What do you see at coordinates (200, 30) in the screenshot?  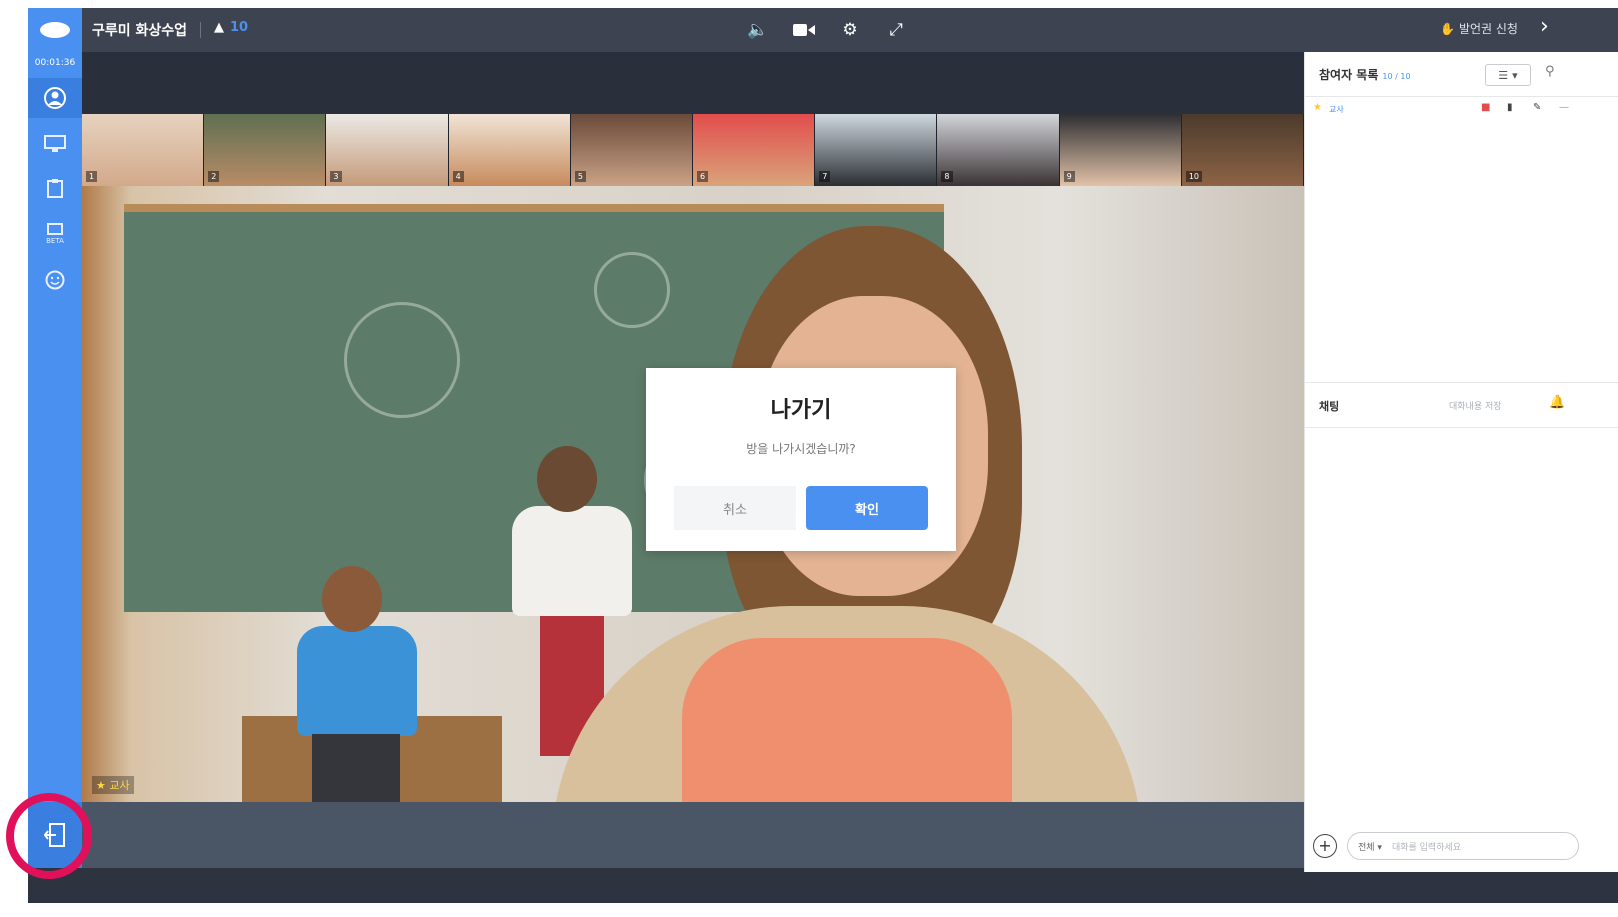 I see `divider` at bounding box center [200, 30].